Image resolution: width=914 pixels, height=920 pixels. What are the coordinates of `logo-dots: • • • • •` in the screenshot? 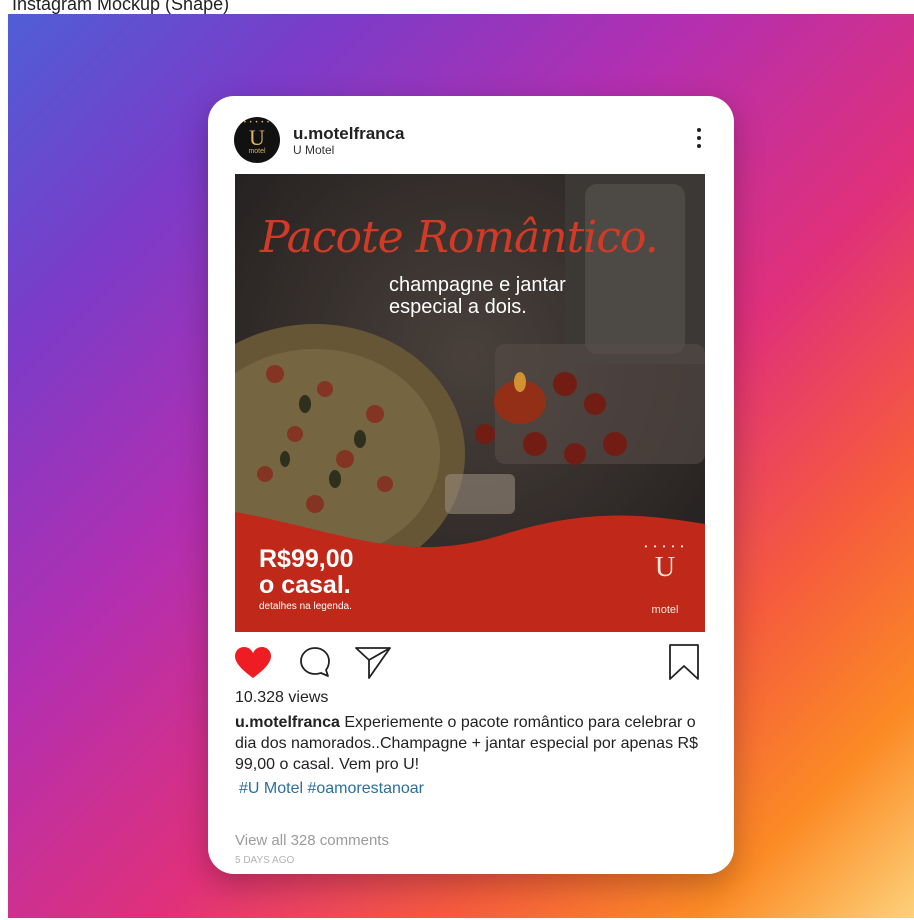 It's located at (665, 546).